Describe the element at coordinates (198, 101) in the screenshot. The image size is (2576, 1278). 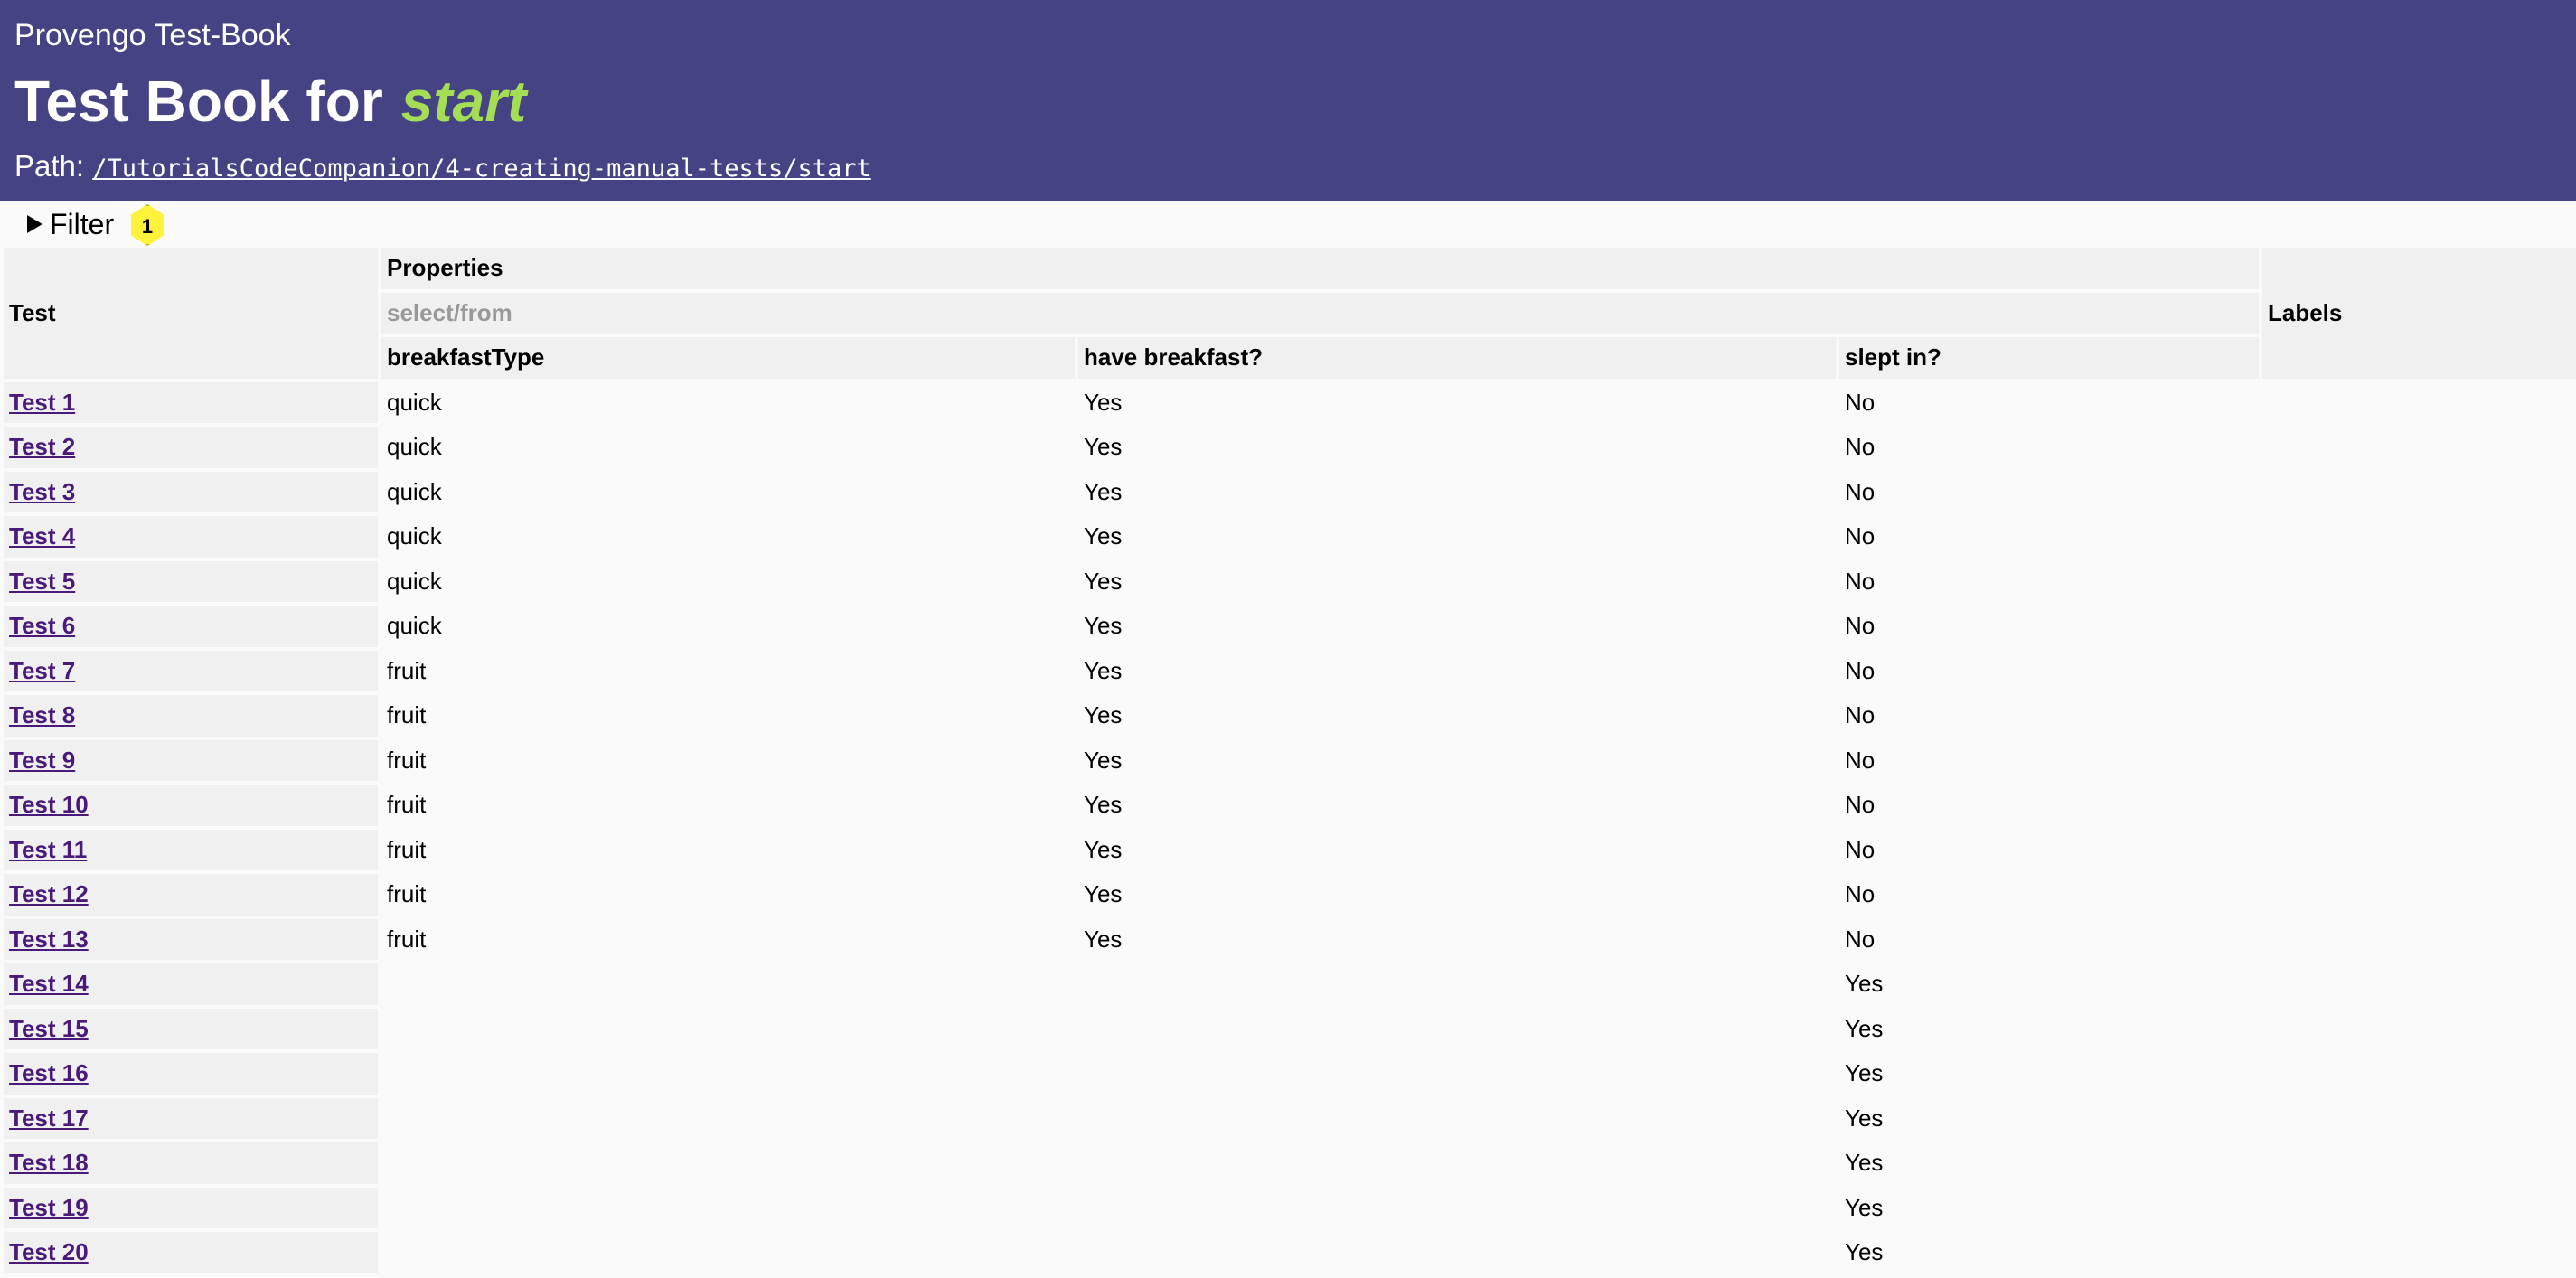
I see `page-title-prefix: Test Book for` at that location.